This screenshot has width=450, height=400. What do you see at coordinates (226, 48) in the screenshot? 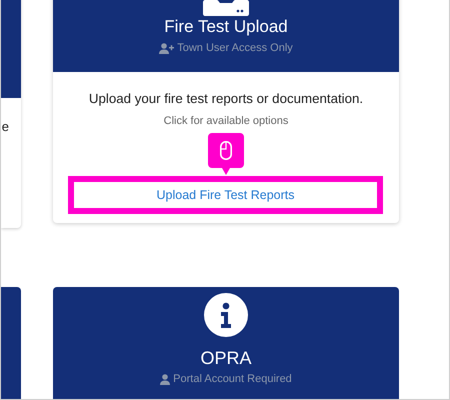
I see `access-note: Town User Access Only` at bounding box center [226, 48].